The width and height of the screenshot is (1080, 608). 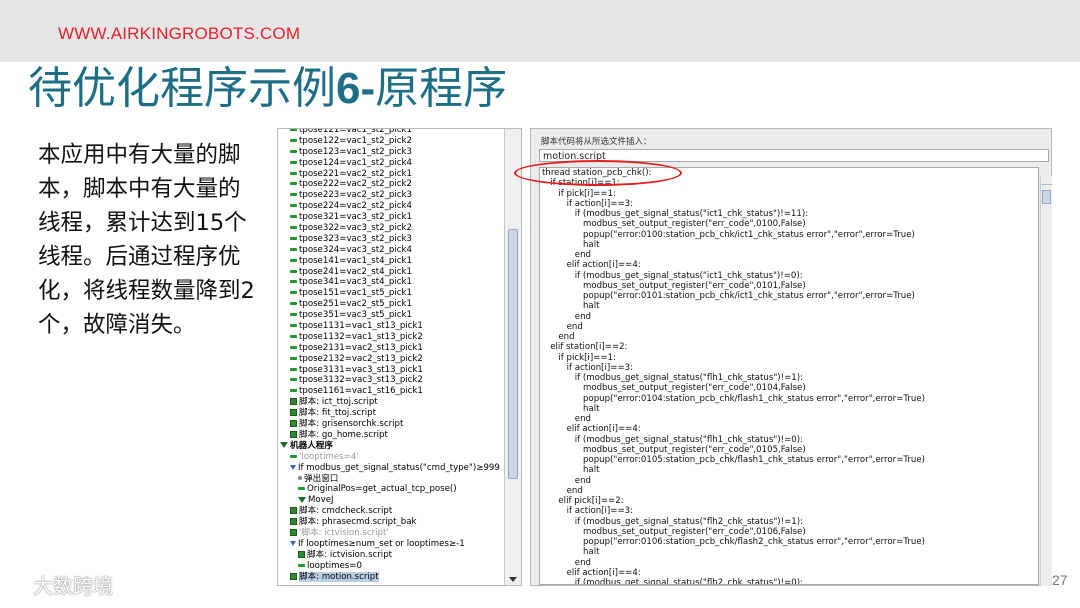 I want to click on tree-node: tpose123=vac1_st2_pick3, so click(x=391, y=152).